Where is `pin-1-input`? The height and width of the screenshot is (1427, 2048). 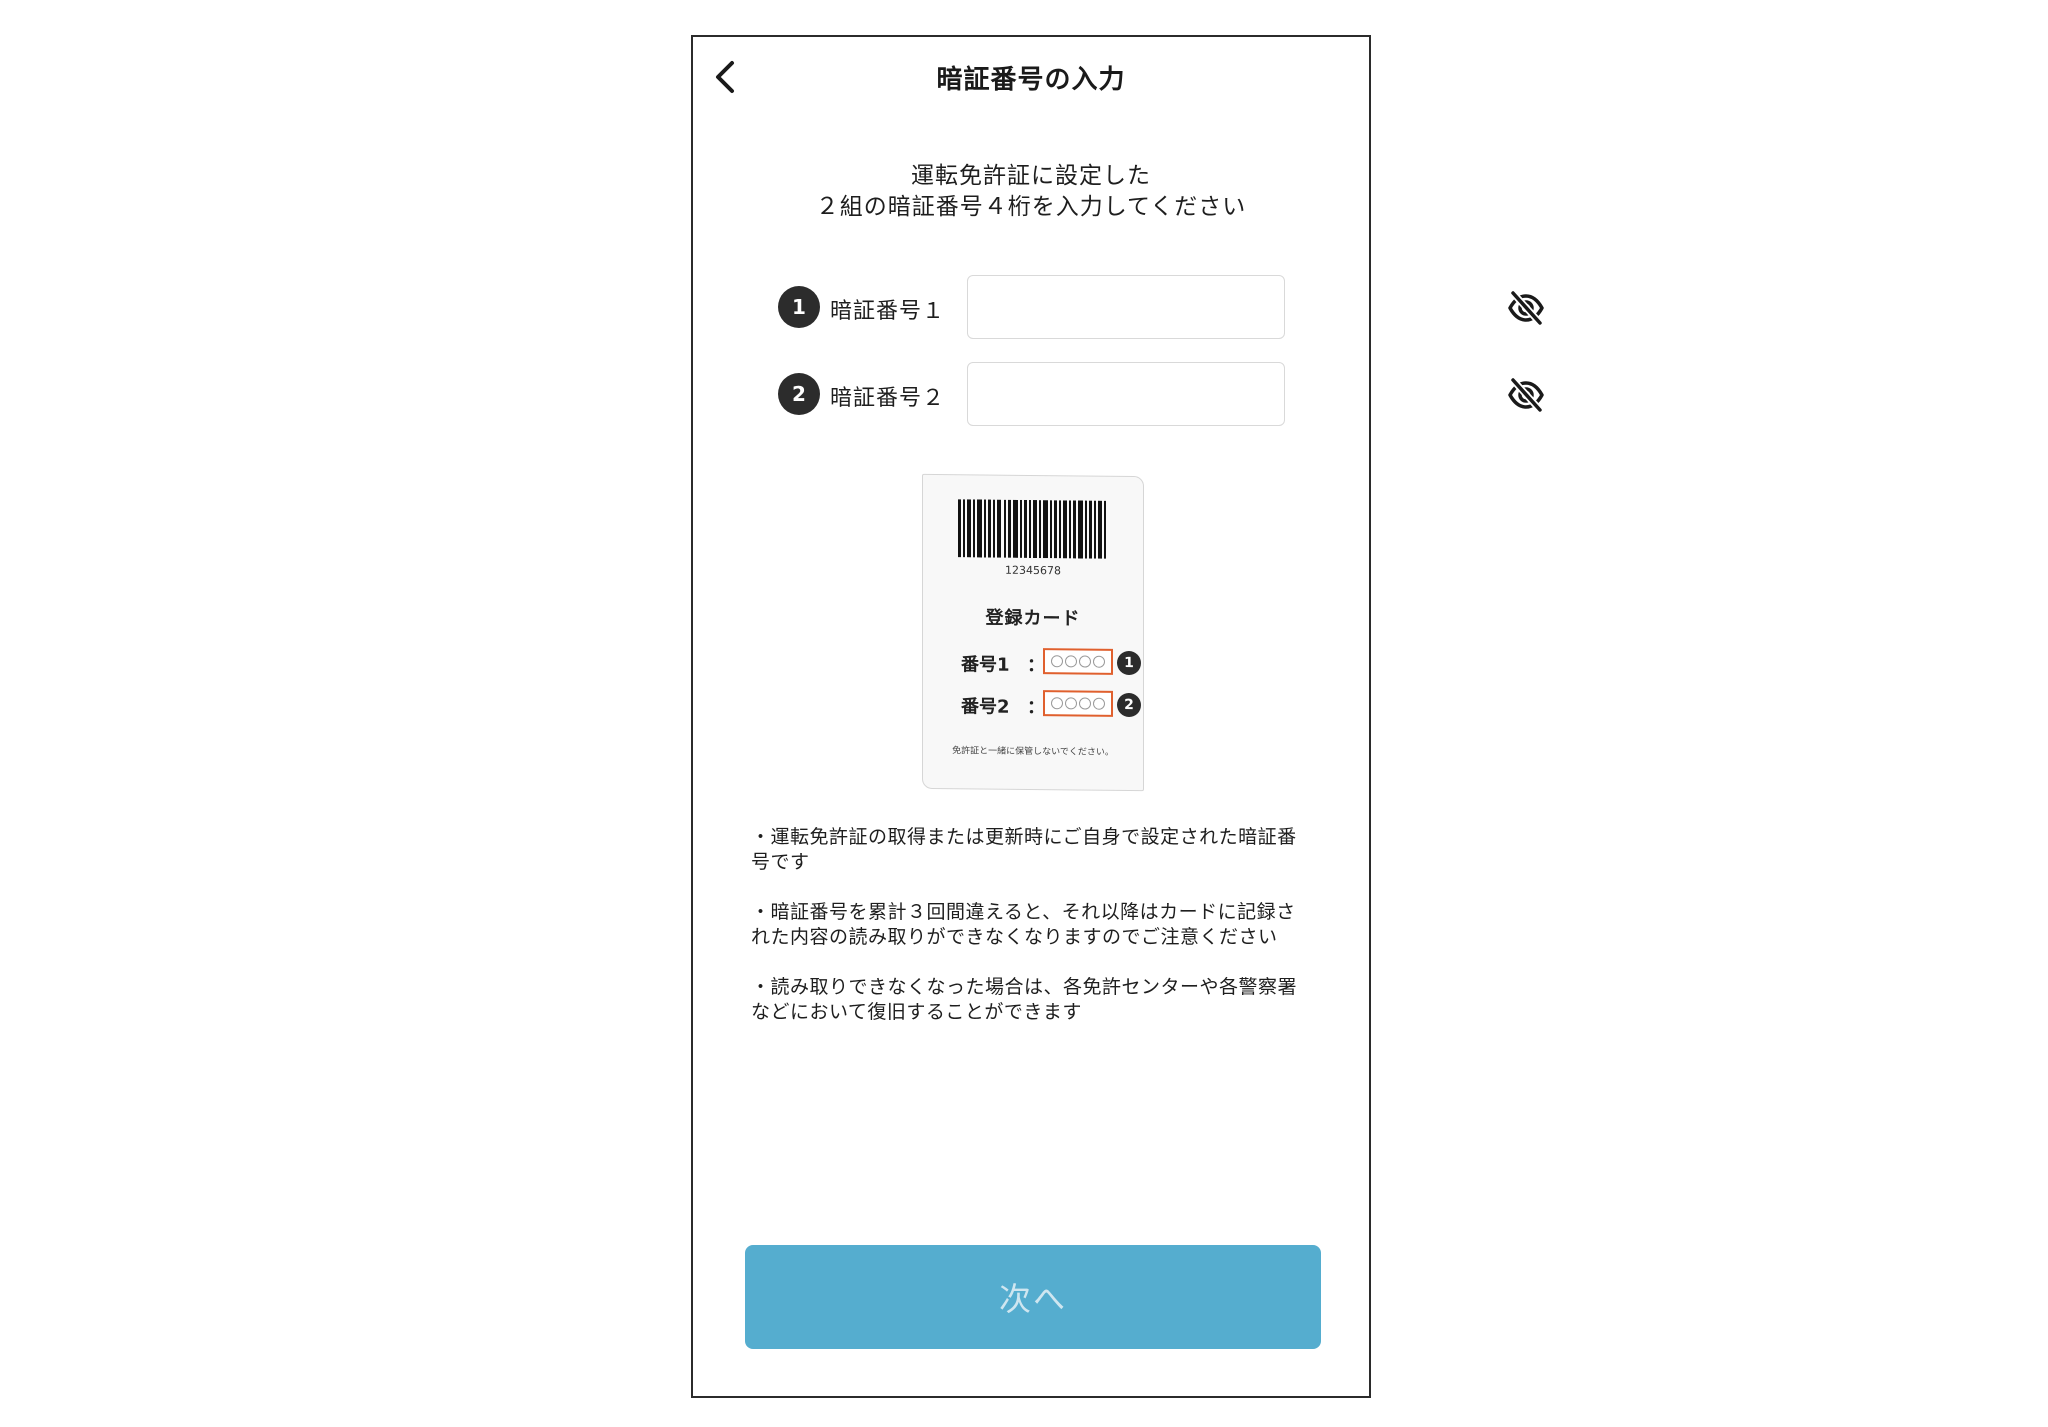
pin-1-input is located at coordinates (1255, 307).